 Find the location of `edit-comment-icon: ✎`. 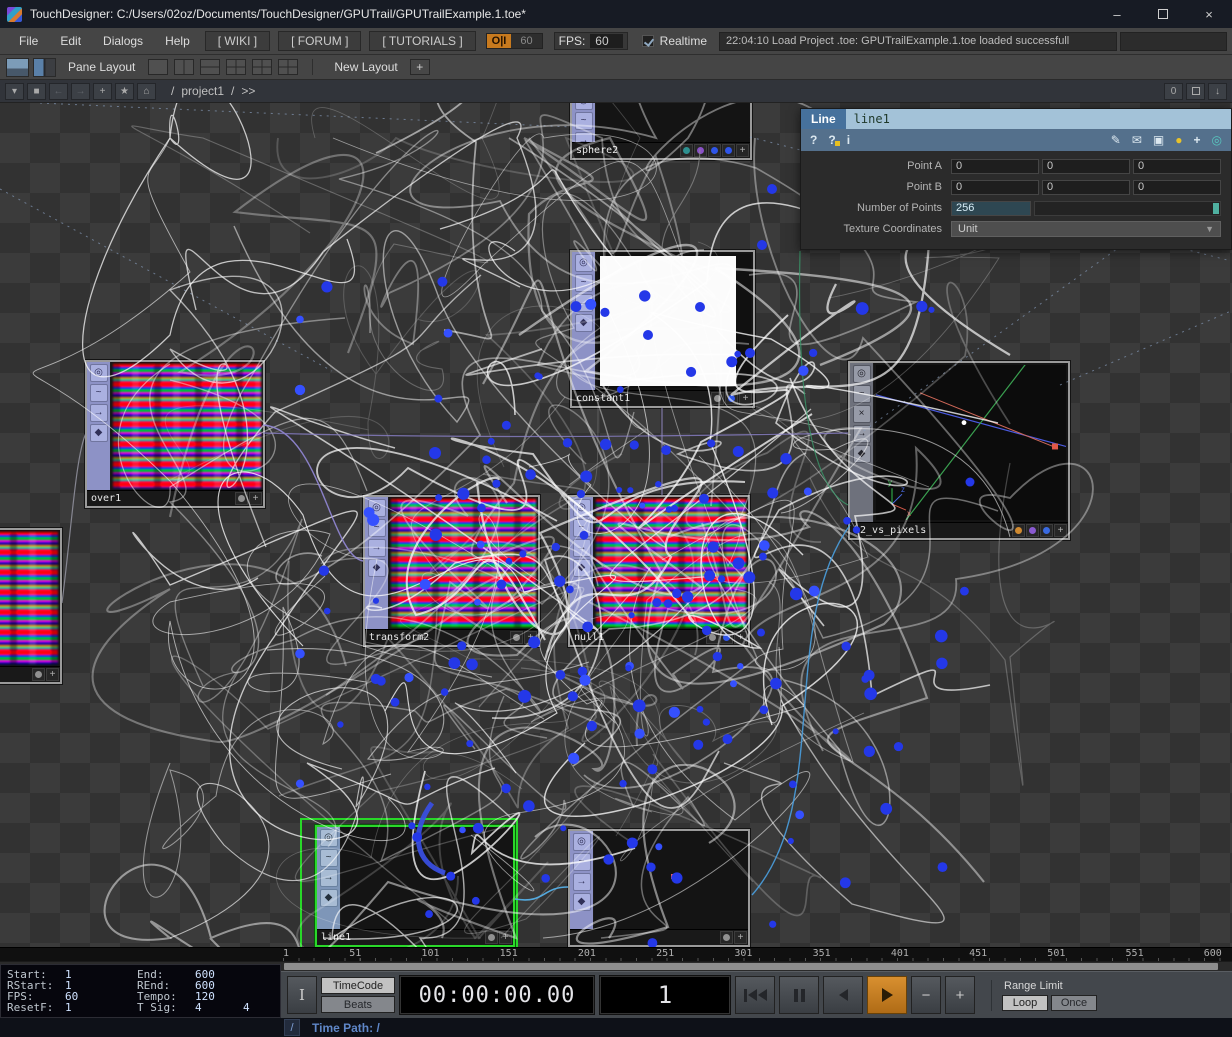

edit-comment-icon: ✎ is located at coordinates (1116, 140).